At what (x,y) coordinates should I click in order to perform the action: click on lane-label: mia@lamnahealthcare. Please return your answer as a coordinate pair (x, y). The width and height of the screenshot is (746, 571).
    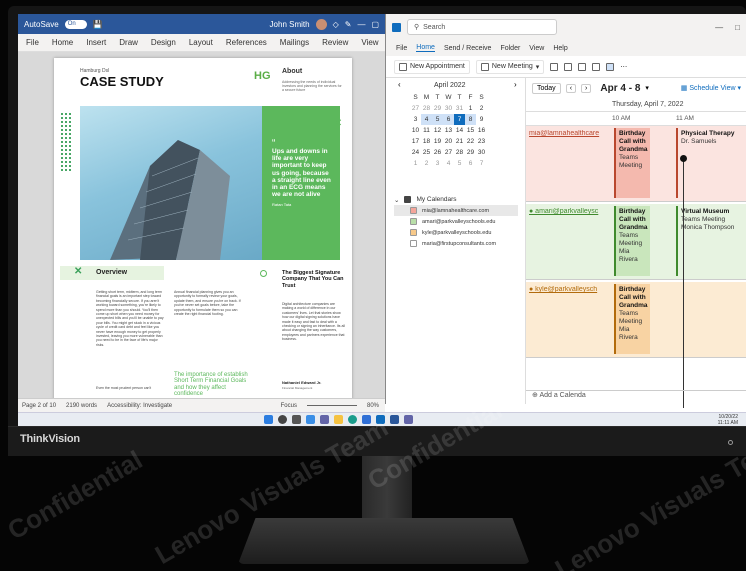
    Looking at the image, I should click on (570, 133).